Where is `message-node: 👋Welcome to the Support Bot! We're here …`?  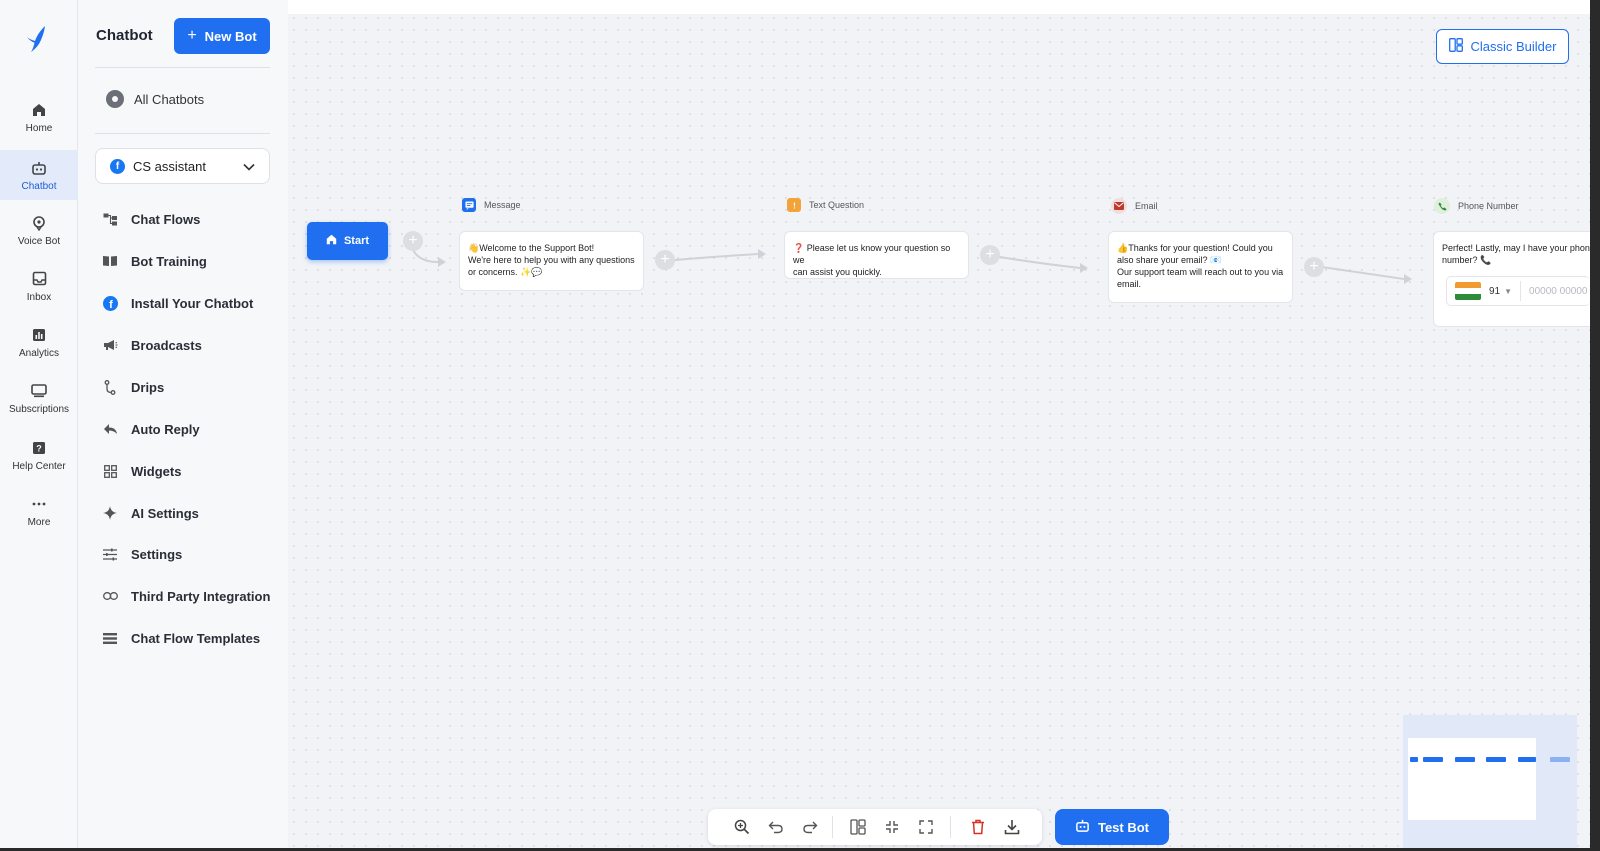
message-node: 👋Welcome to the Support Bot! We're here … is located at coordinates (551, 261).